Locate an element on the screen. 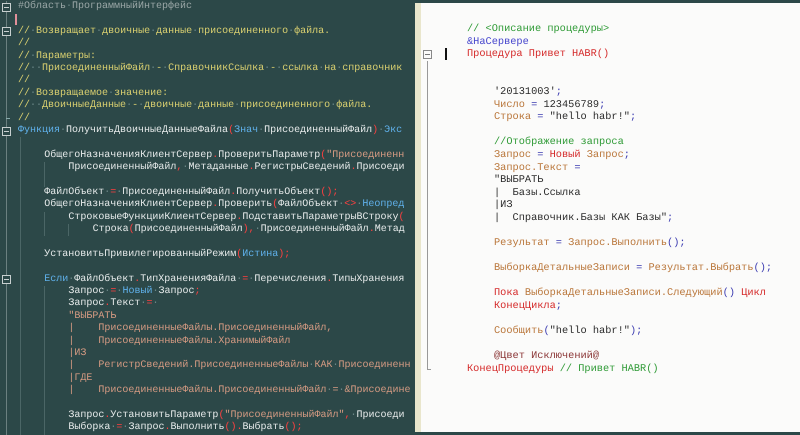 This screenshot has width=800, height=435. code-line: Строка = "hello habr!"; is located at coordinates (565, 117).